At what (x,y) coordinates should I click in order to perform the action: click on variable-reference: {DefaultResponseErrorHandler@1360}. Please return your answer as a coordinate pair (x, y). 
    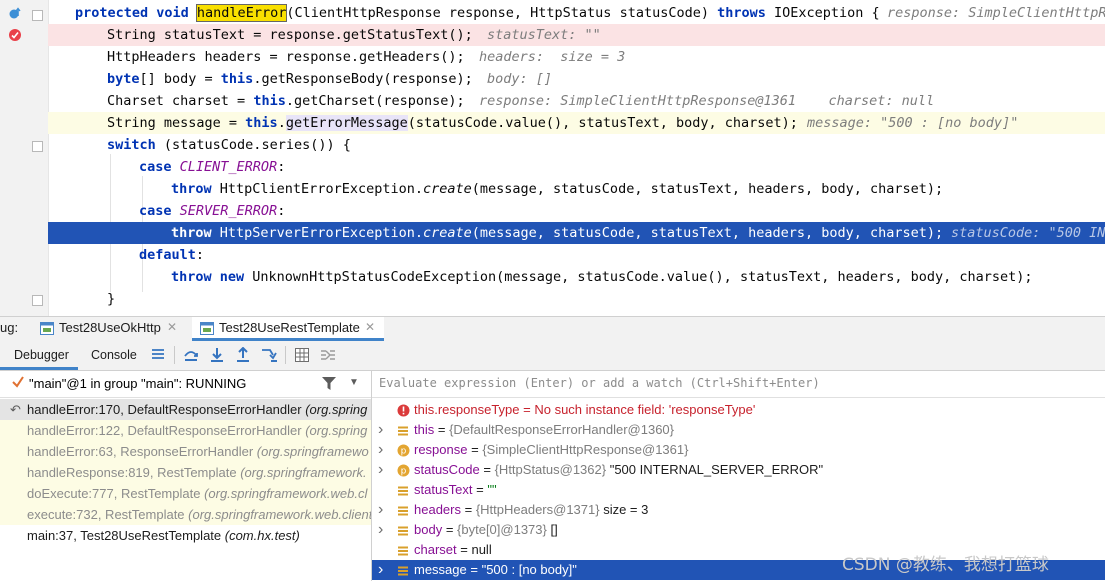
    Looking at the image, I should click on (562, 429).